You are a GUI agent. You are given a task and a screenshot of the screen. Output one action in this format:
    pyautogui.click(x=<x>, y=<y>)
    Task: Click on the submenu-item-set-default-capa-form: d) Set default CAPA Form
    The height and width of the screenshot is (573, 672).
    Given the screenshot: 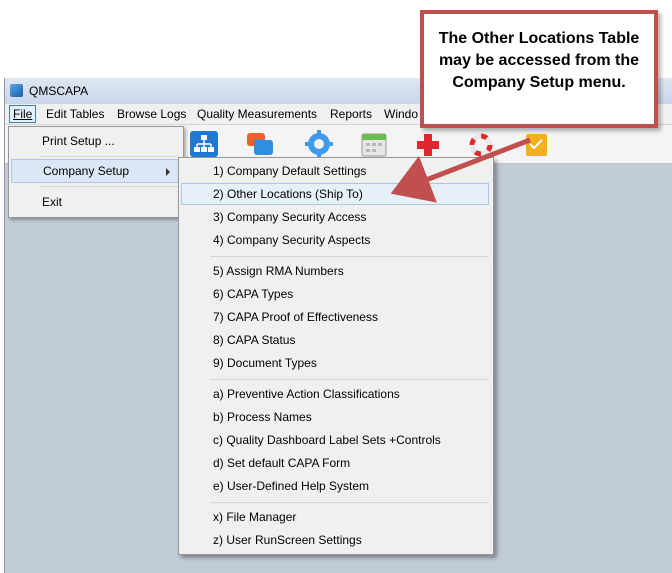 What is the action you would take?
    pyautogui.click(x=335, y=463)
    